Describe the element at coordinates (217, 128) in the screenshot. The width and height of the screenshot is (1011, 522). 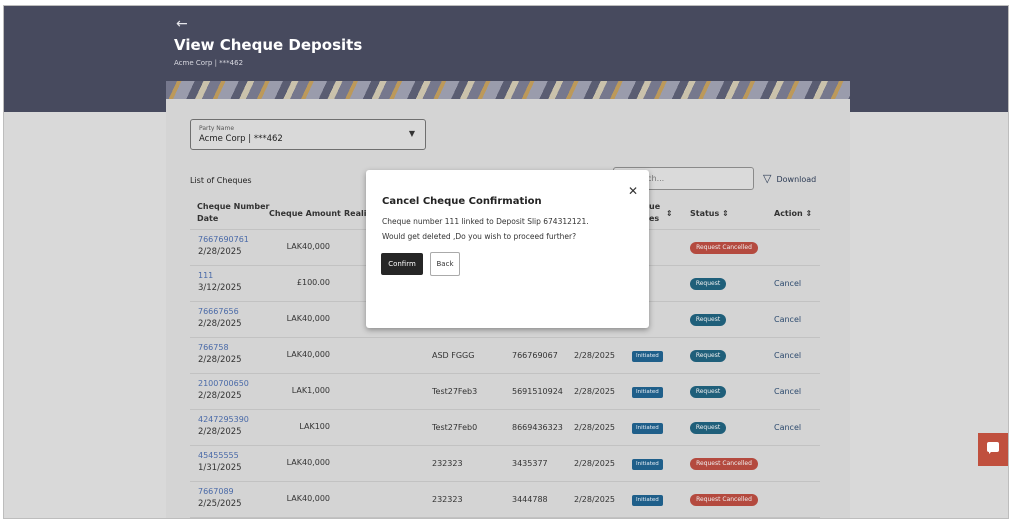
I see `party-name-label: Party Name` at that location.